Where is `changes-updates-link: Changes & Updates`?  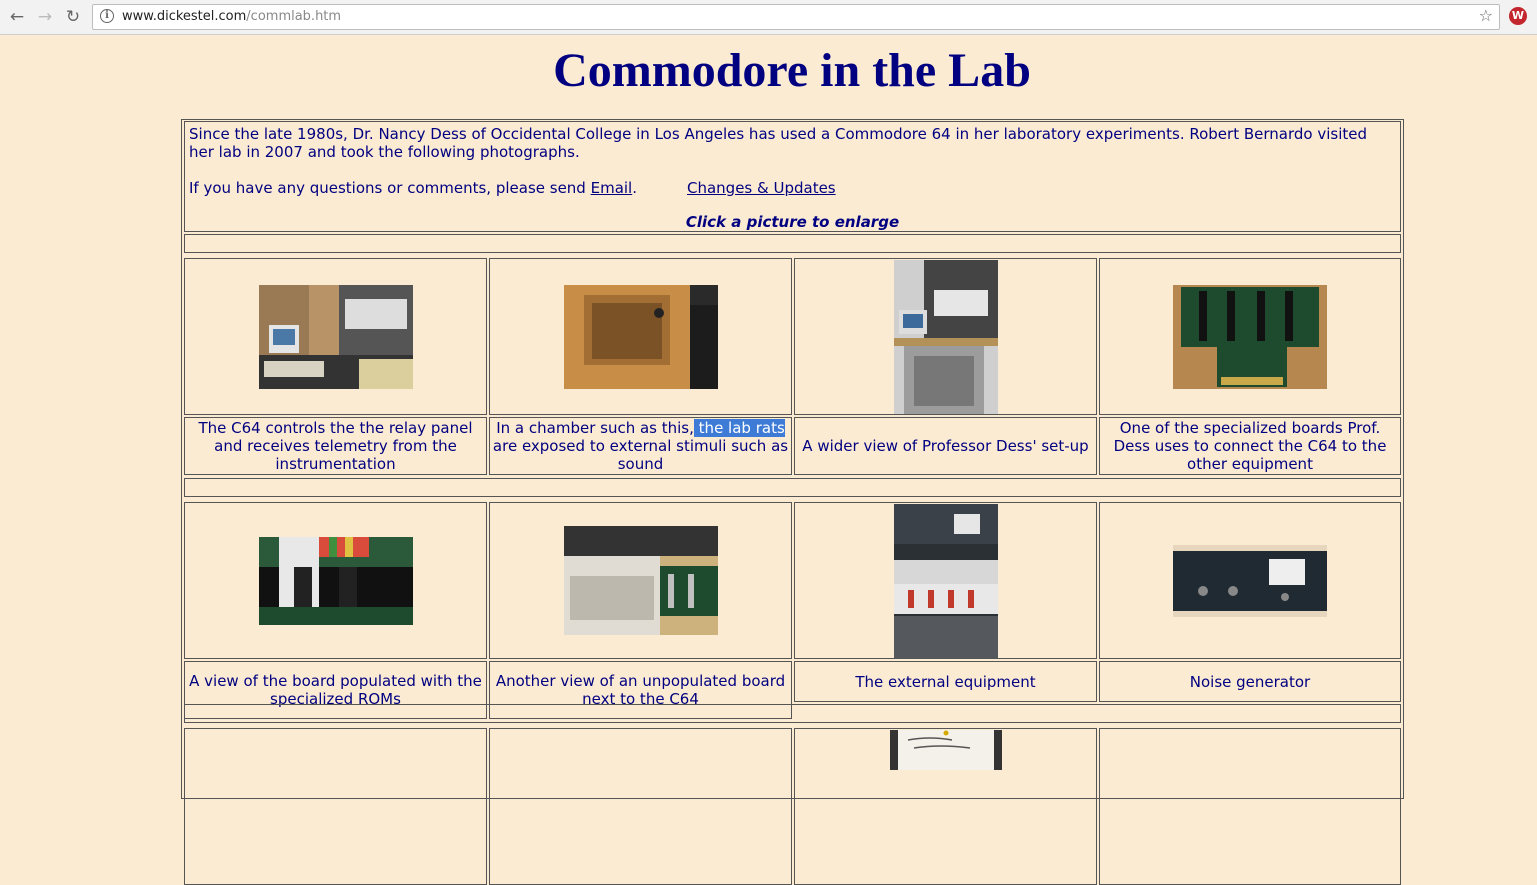
changes-updates-link: Changes & Updates is located at coordinates (761, 188).